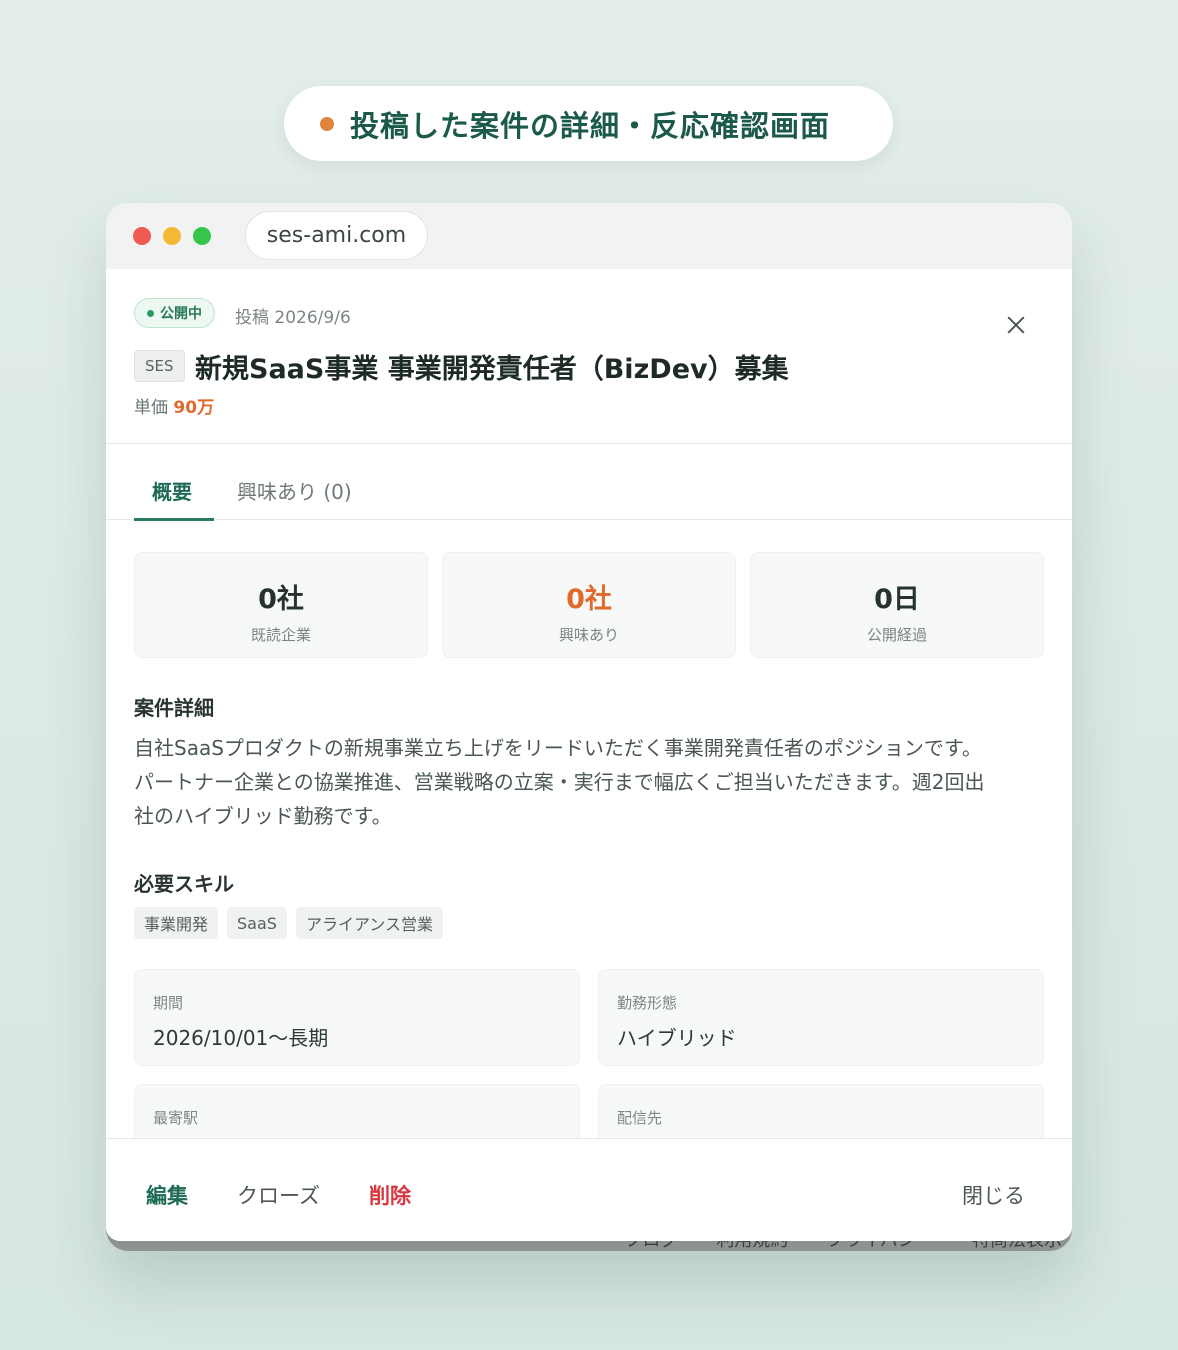  I want to click on delete-button: 削除, so click(390, 1195).